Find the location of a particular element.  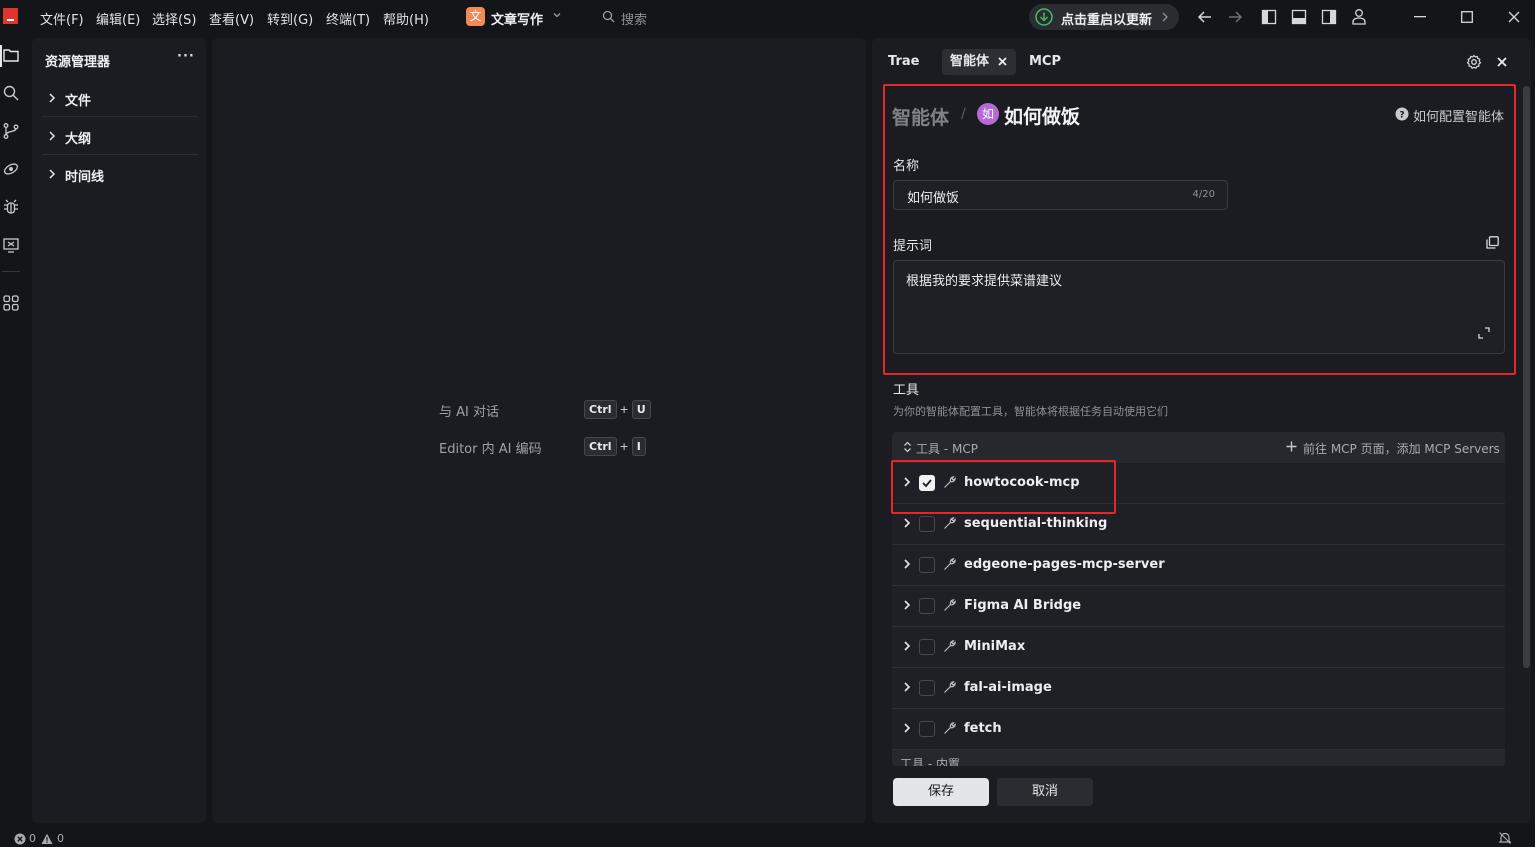

warning-icon is located at coordinates (47, 839).